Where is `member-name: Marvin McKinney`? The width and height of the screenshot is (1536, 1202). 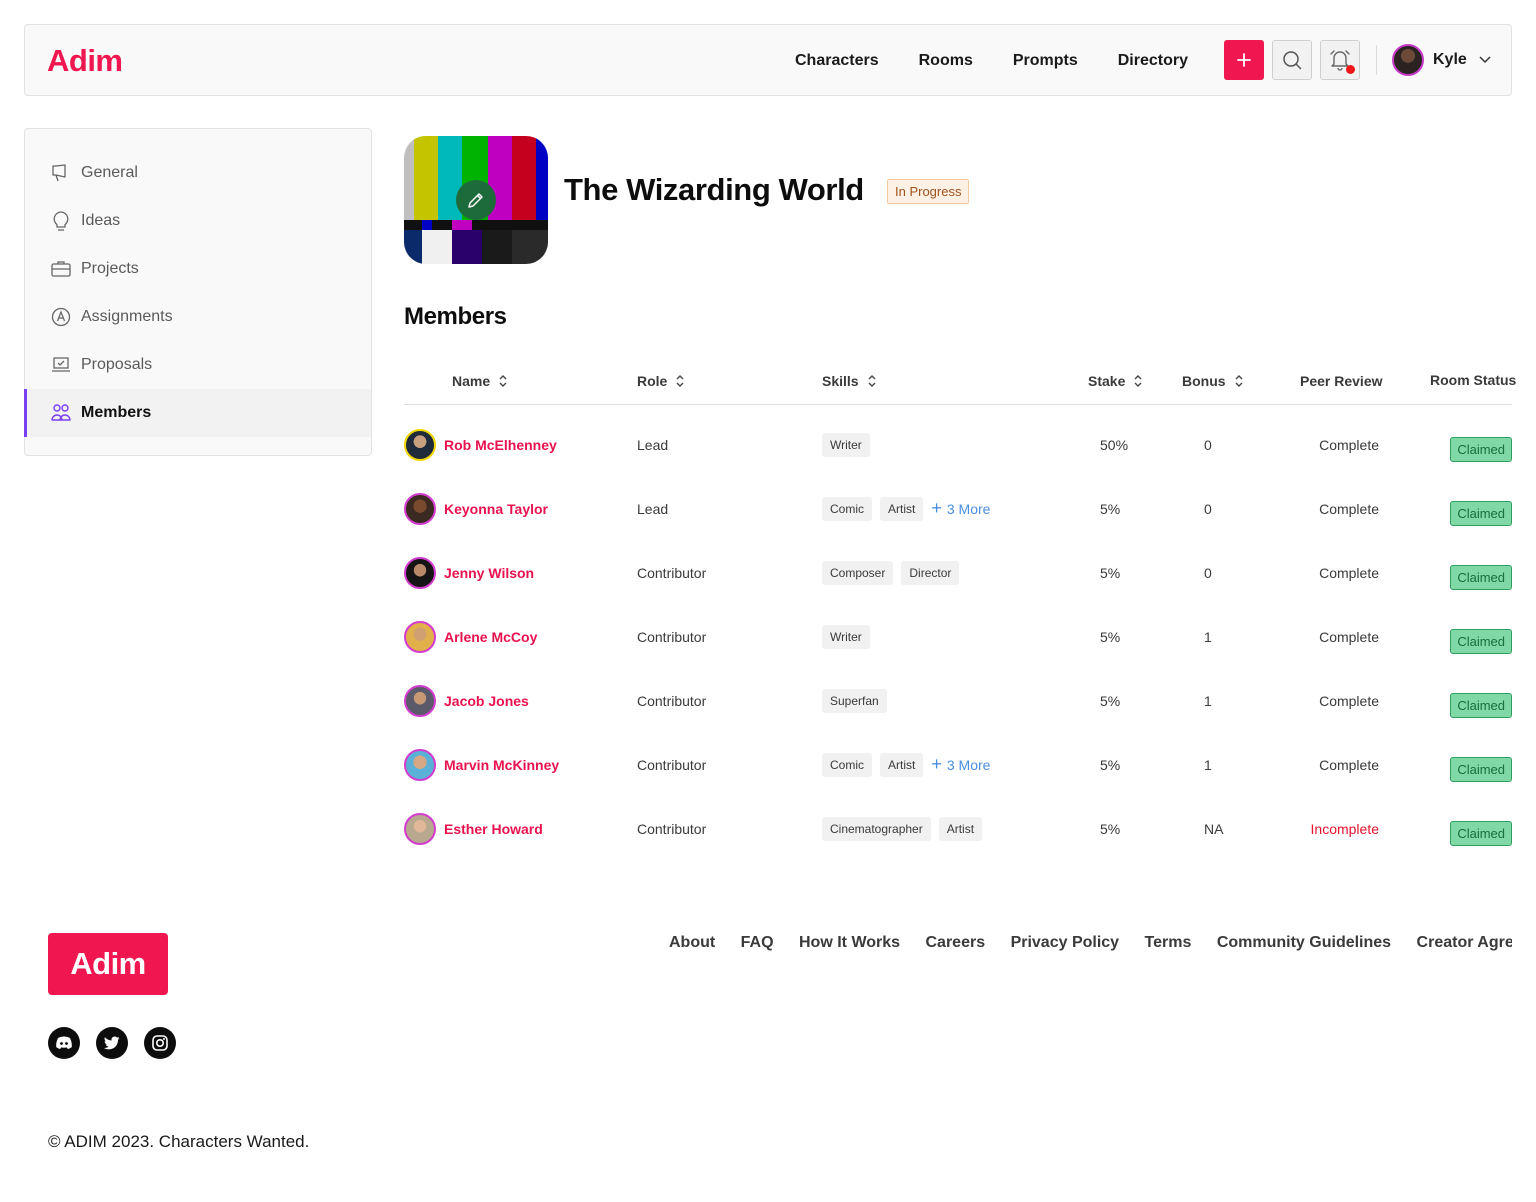
member-name: Marvin McKinney is located at coordinates (501, 765).